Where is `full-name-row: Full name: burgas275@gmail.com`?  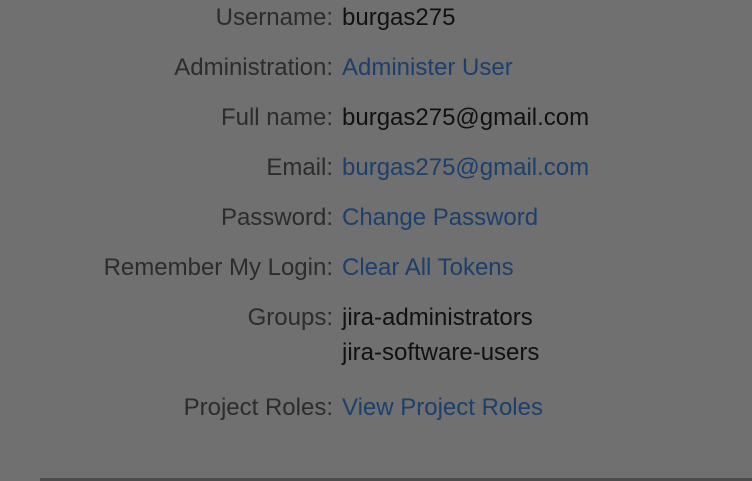
full-name-row: Full name: burgas275@gmail.com is located at coordinates (376, 127).